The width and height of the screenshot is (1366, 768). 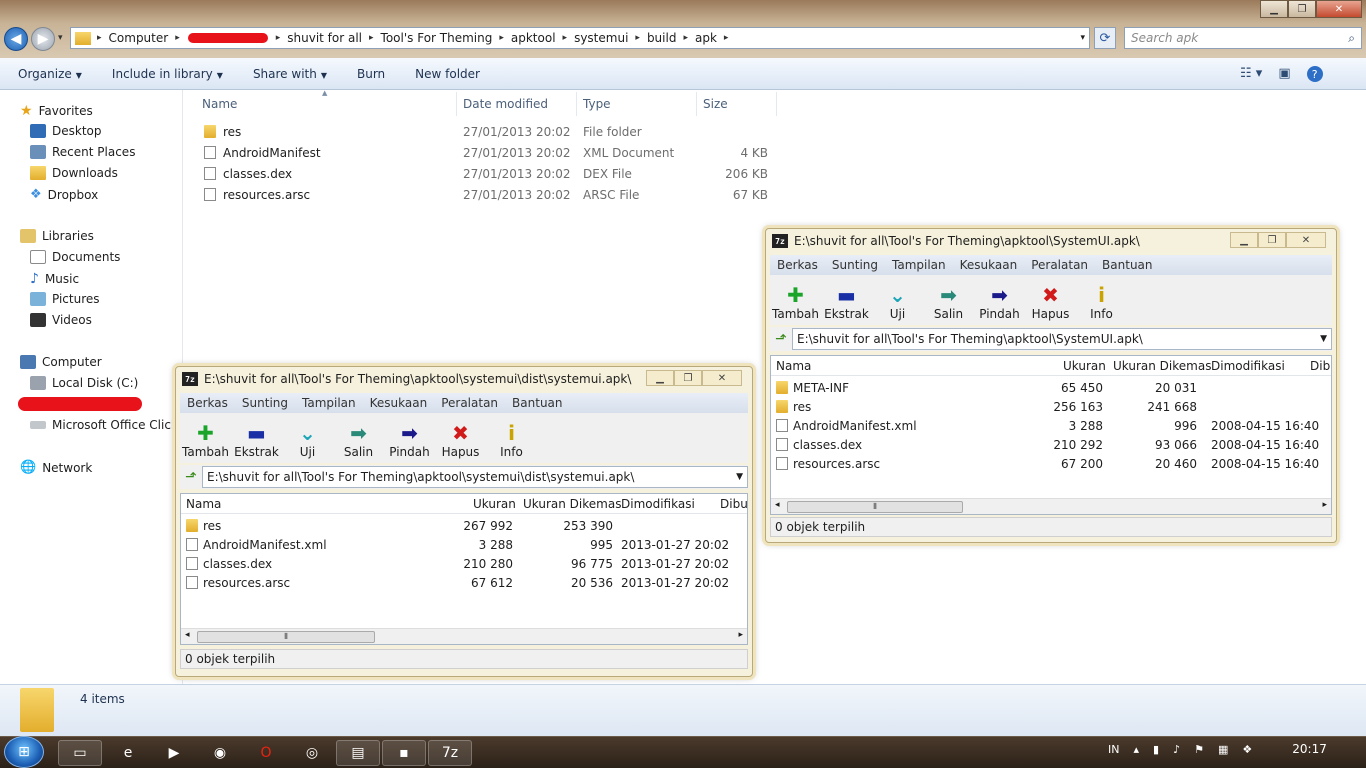 What do you see at coordinates (66, 131) in the screenshot?
I see `nav-desktop: Desktop` at bounding box center [66, 131].